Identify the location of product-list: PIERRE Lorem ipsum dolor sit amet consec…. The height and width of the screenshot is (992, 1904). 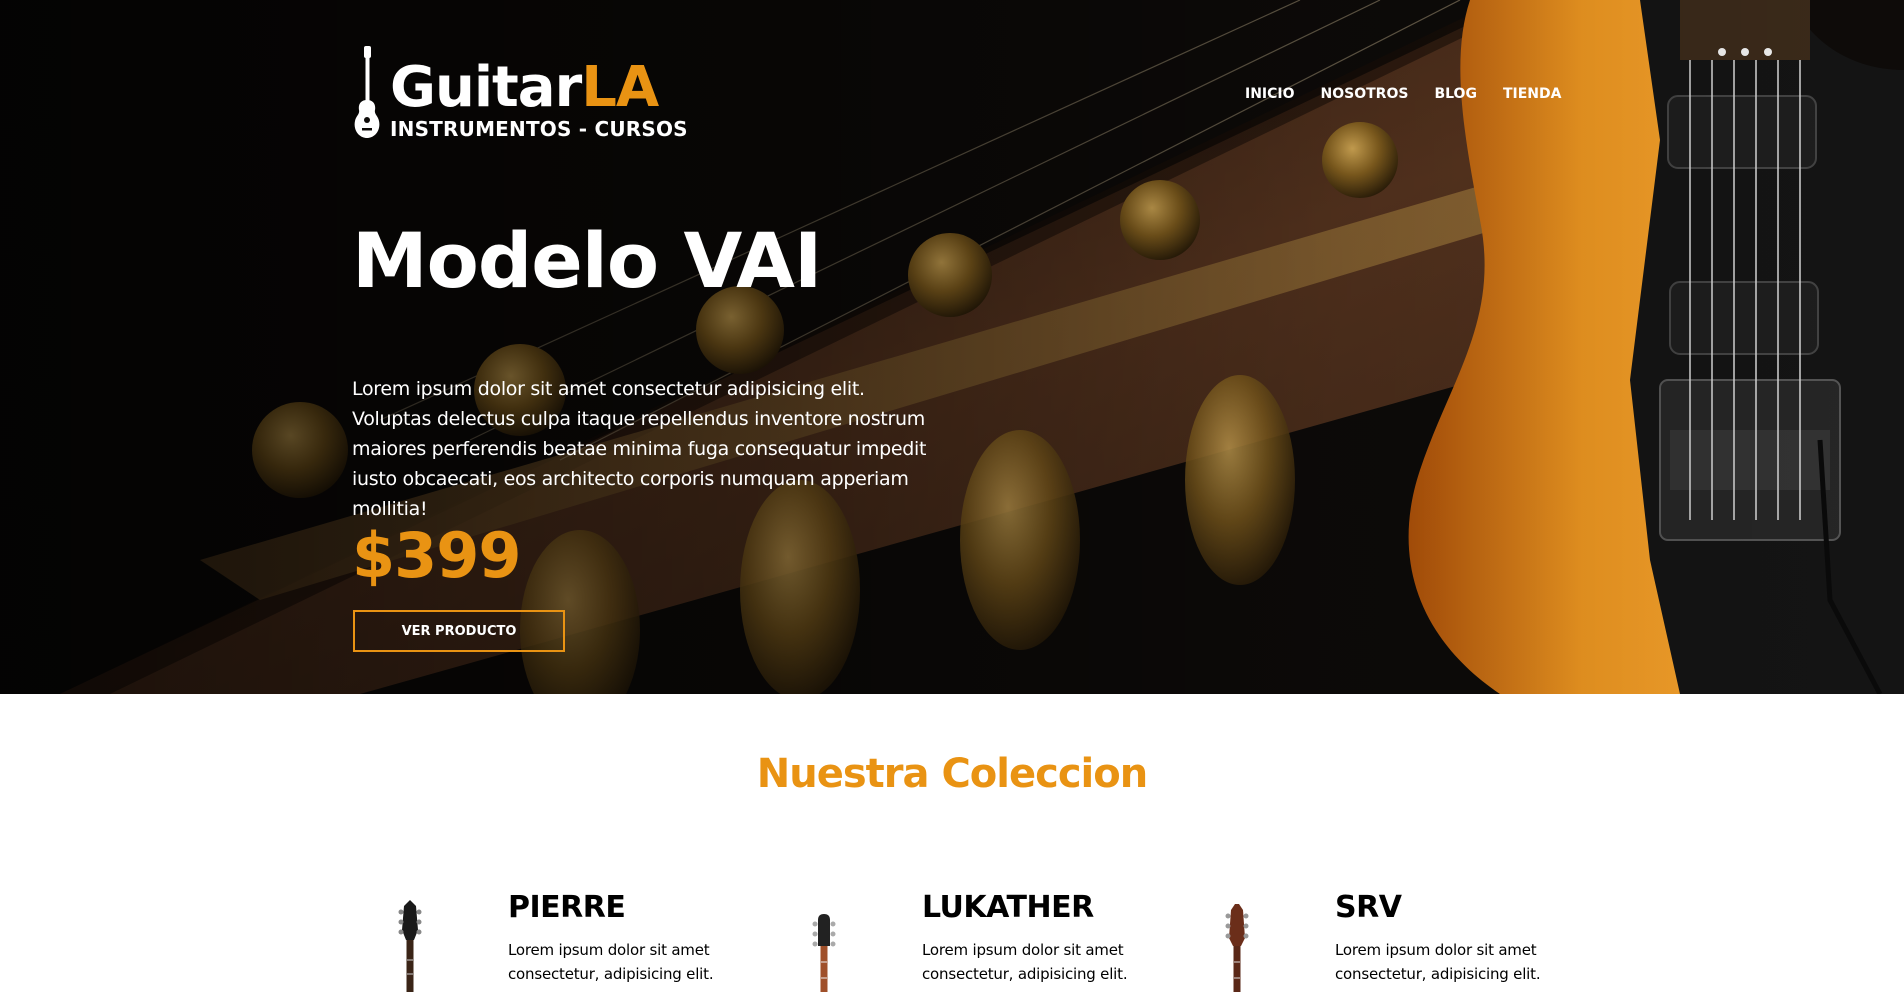
(957, 936).